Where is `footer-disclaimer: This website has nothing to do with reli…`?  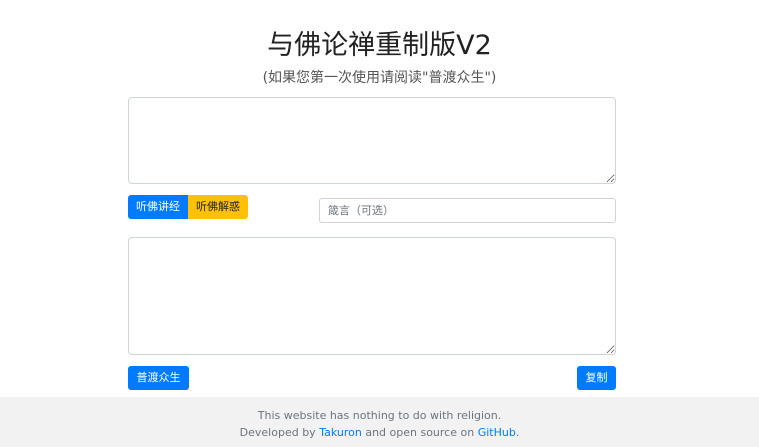
footer-disclaimer: This website has nothing to do with reli… is located at coordinates (379, 415).